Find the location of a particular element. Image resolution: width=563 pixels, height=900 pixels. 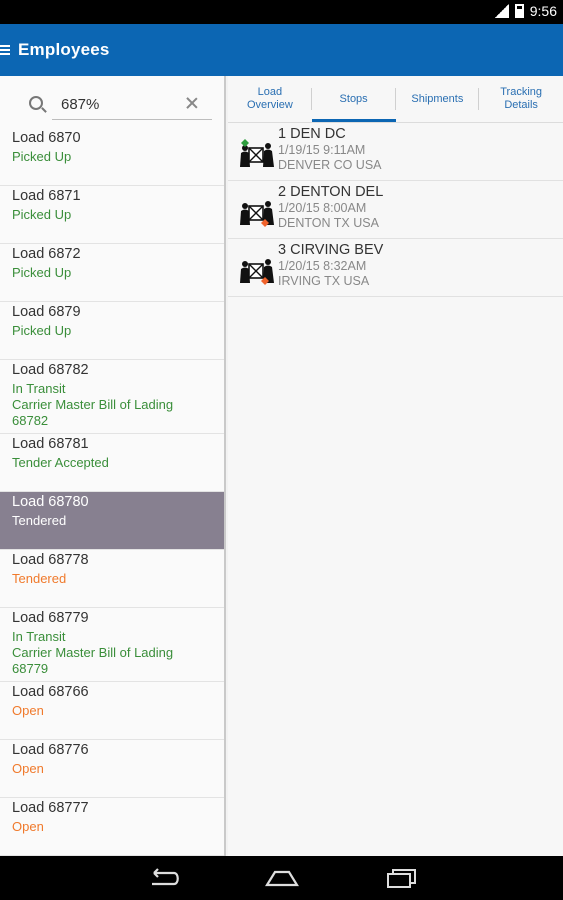

app-bar: Employees is located at coordinates (281, 50).